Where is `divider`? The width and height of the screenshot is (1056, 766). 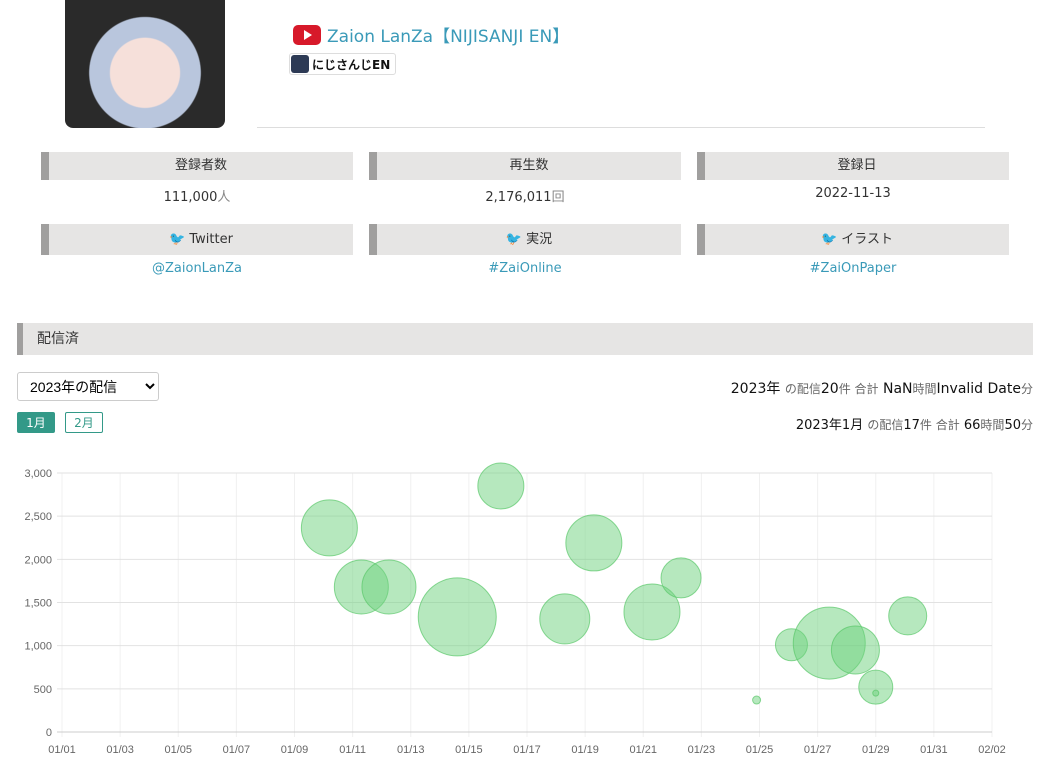
divider is located at coordinates (621, 127).